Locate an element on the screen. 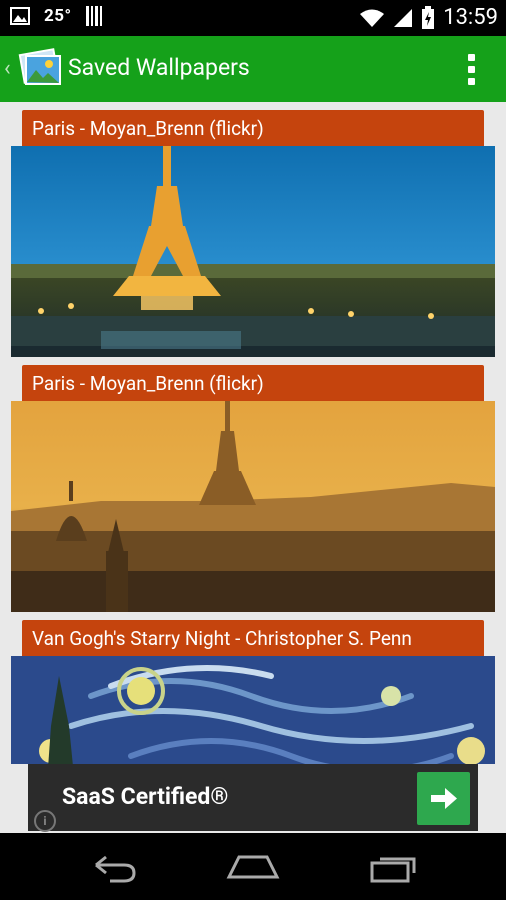 This screenshot has width=506, height=900. home-icon is located at coordinates (253, 867).